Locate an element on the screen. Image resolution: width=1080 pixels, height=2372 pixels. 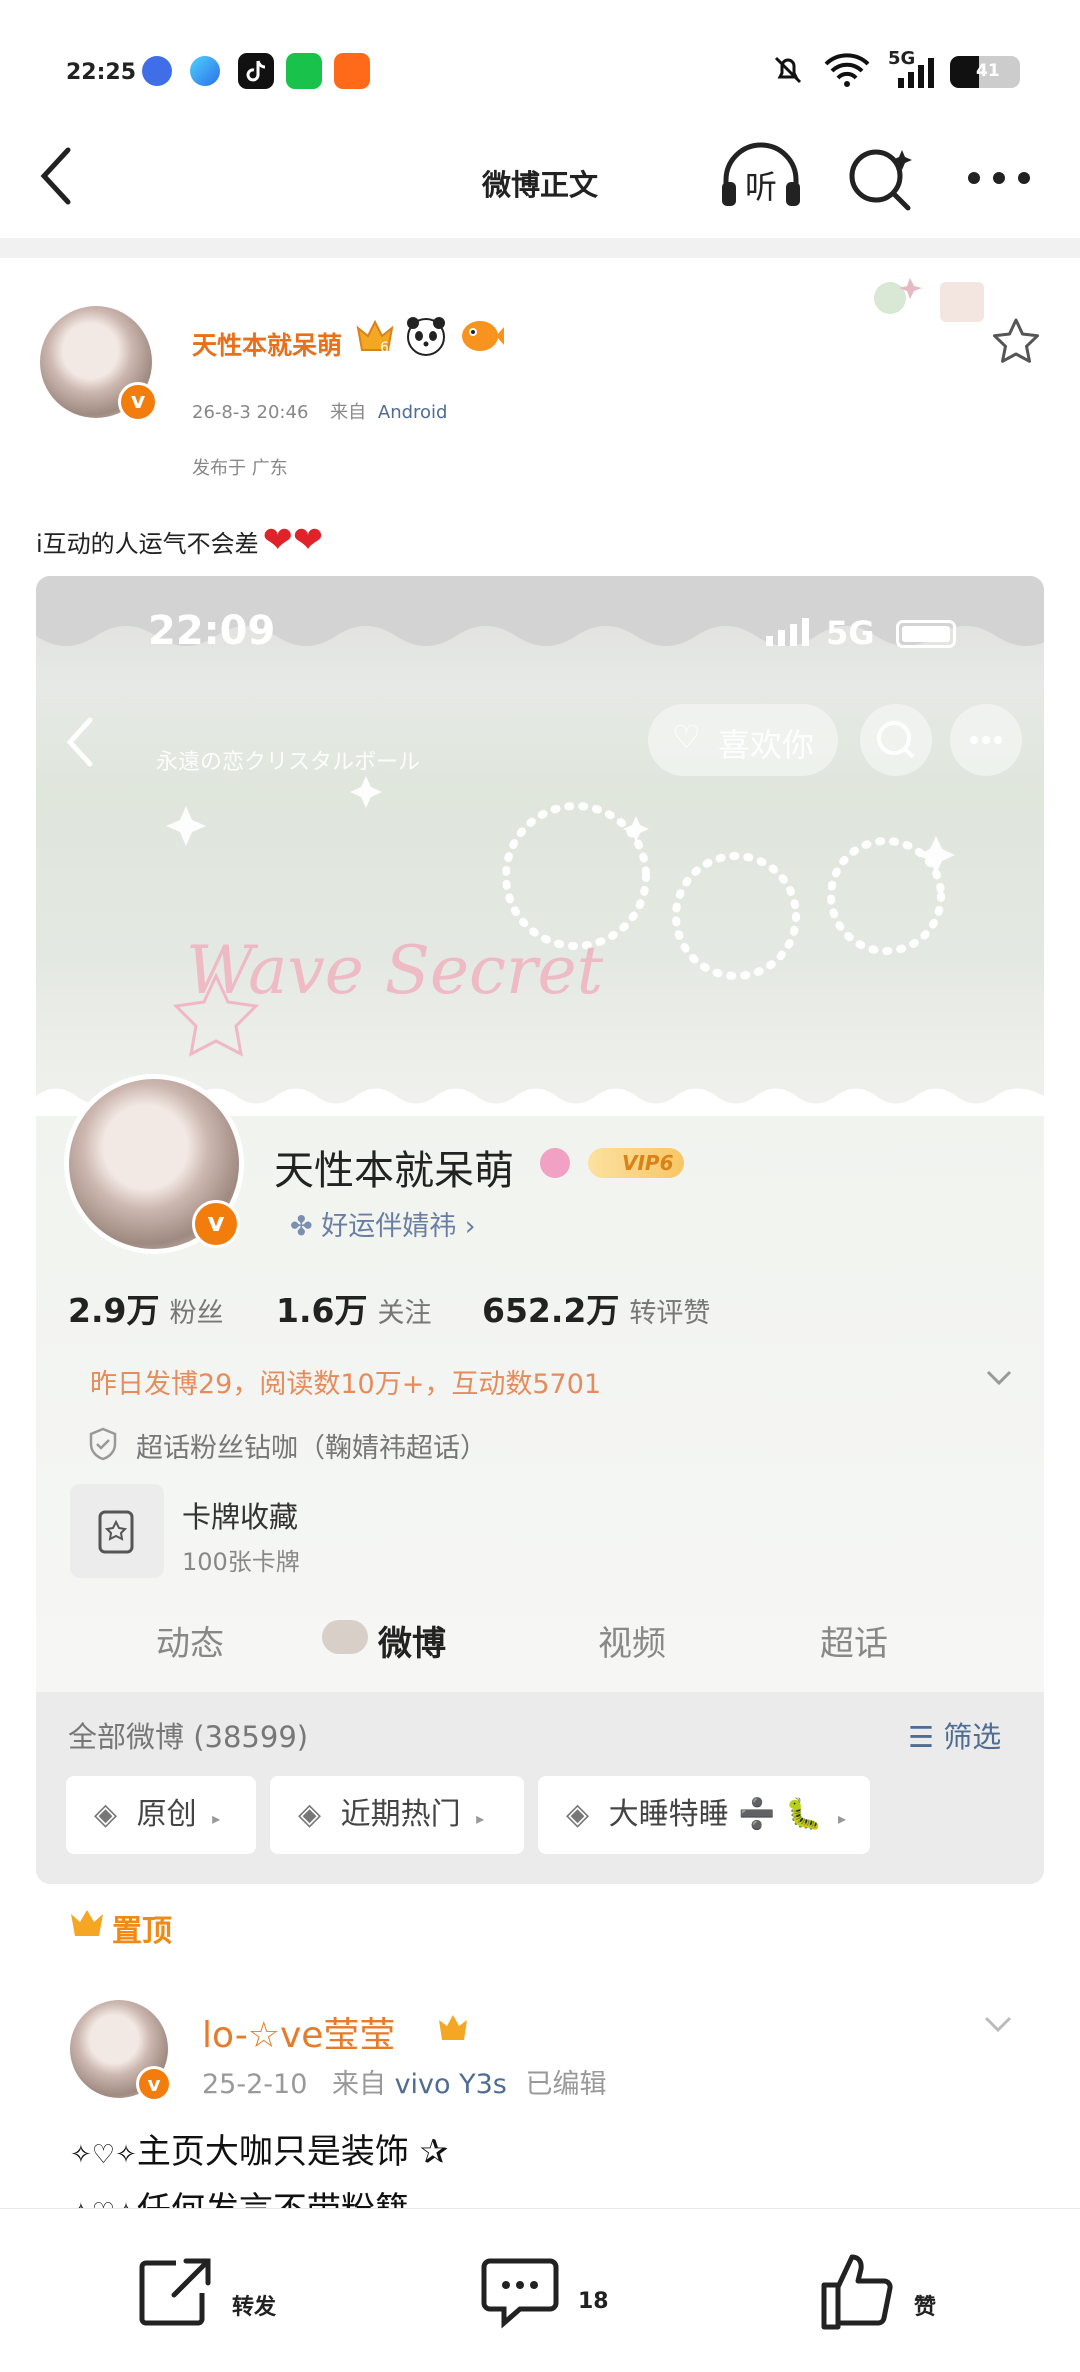
card-collection-count: 100张卡牌 is located at coordinates (241, 1562).